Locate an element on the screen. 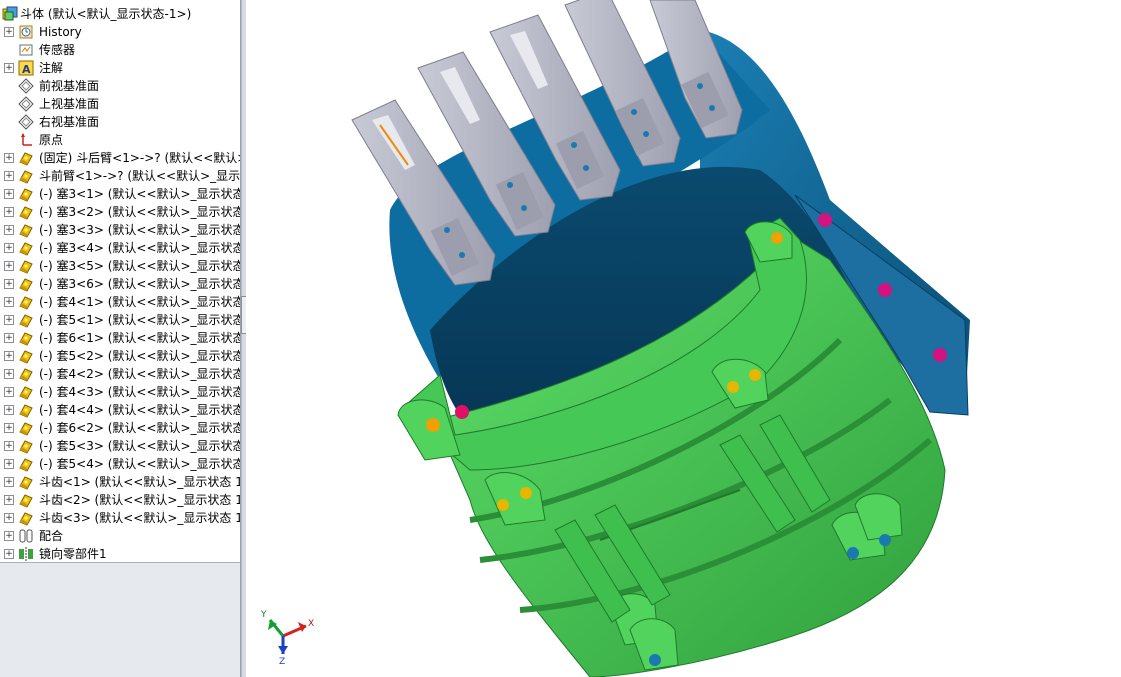  tree-node-label: (-) 塞3<6> (默认<<默认>_显示状态 1> is located at coordinates (139, 284).